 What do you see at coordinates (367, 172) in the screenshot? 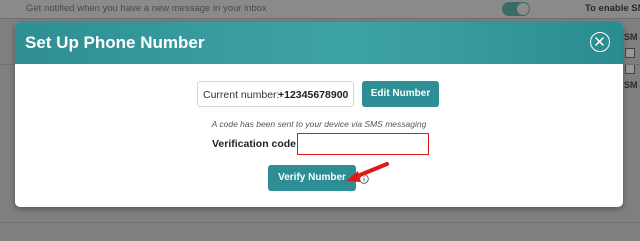
I see `annotation-arrow-icon` at bounding box center [367, 172].